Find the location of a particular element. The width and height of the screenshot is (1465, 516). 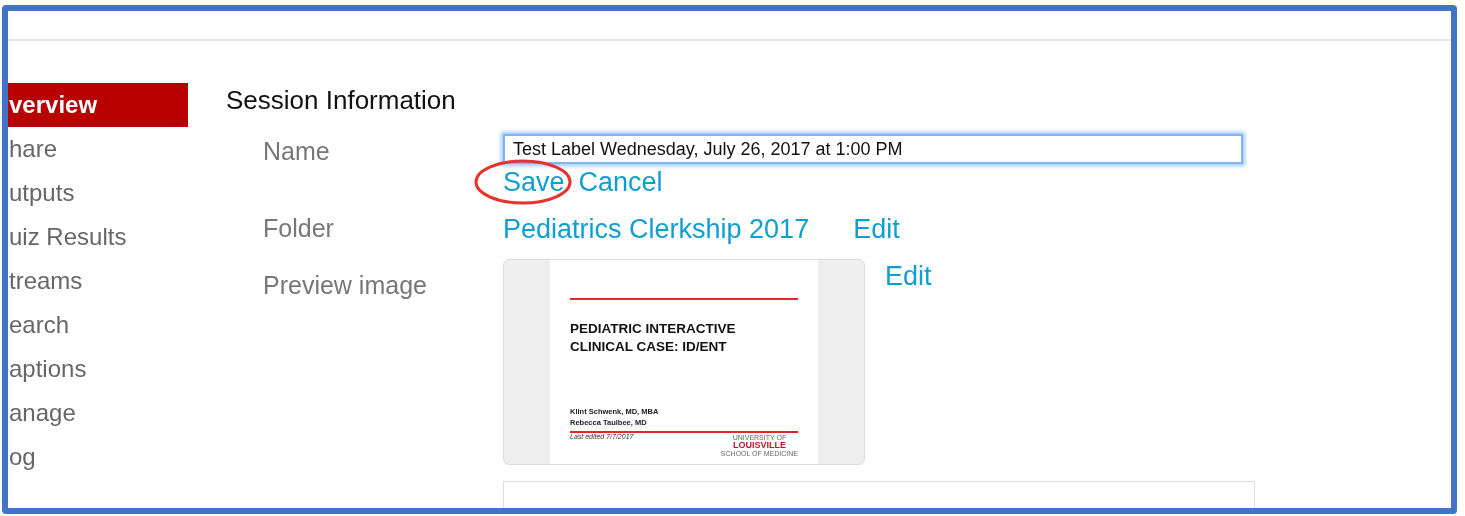

cancel-link: Cancel is located at coordinates (620, 182).